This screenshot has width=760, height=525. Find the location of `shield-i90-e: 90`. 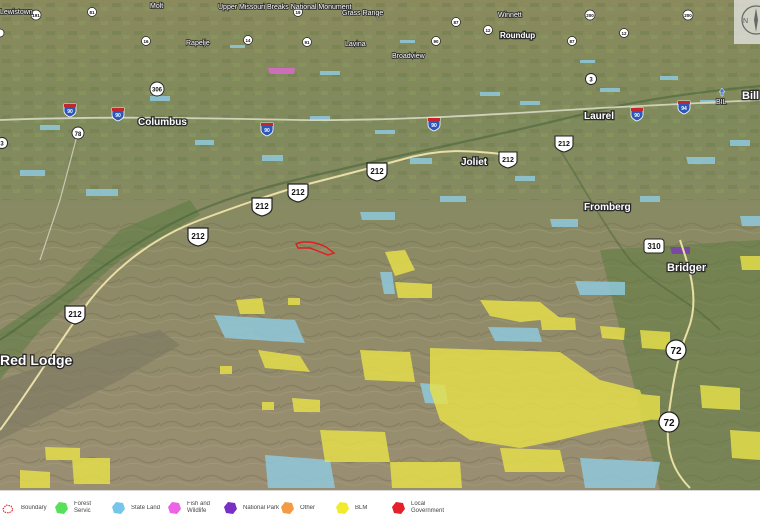

shield-i90-e: 90 is located at coordinates (637, 114).